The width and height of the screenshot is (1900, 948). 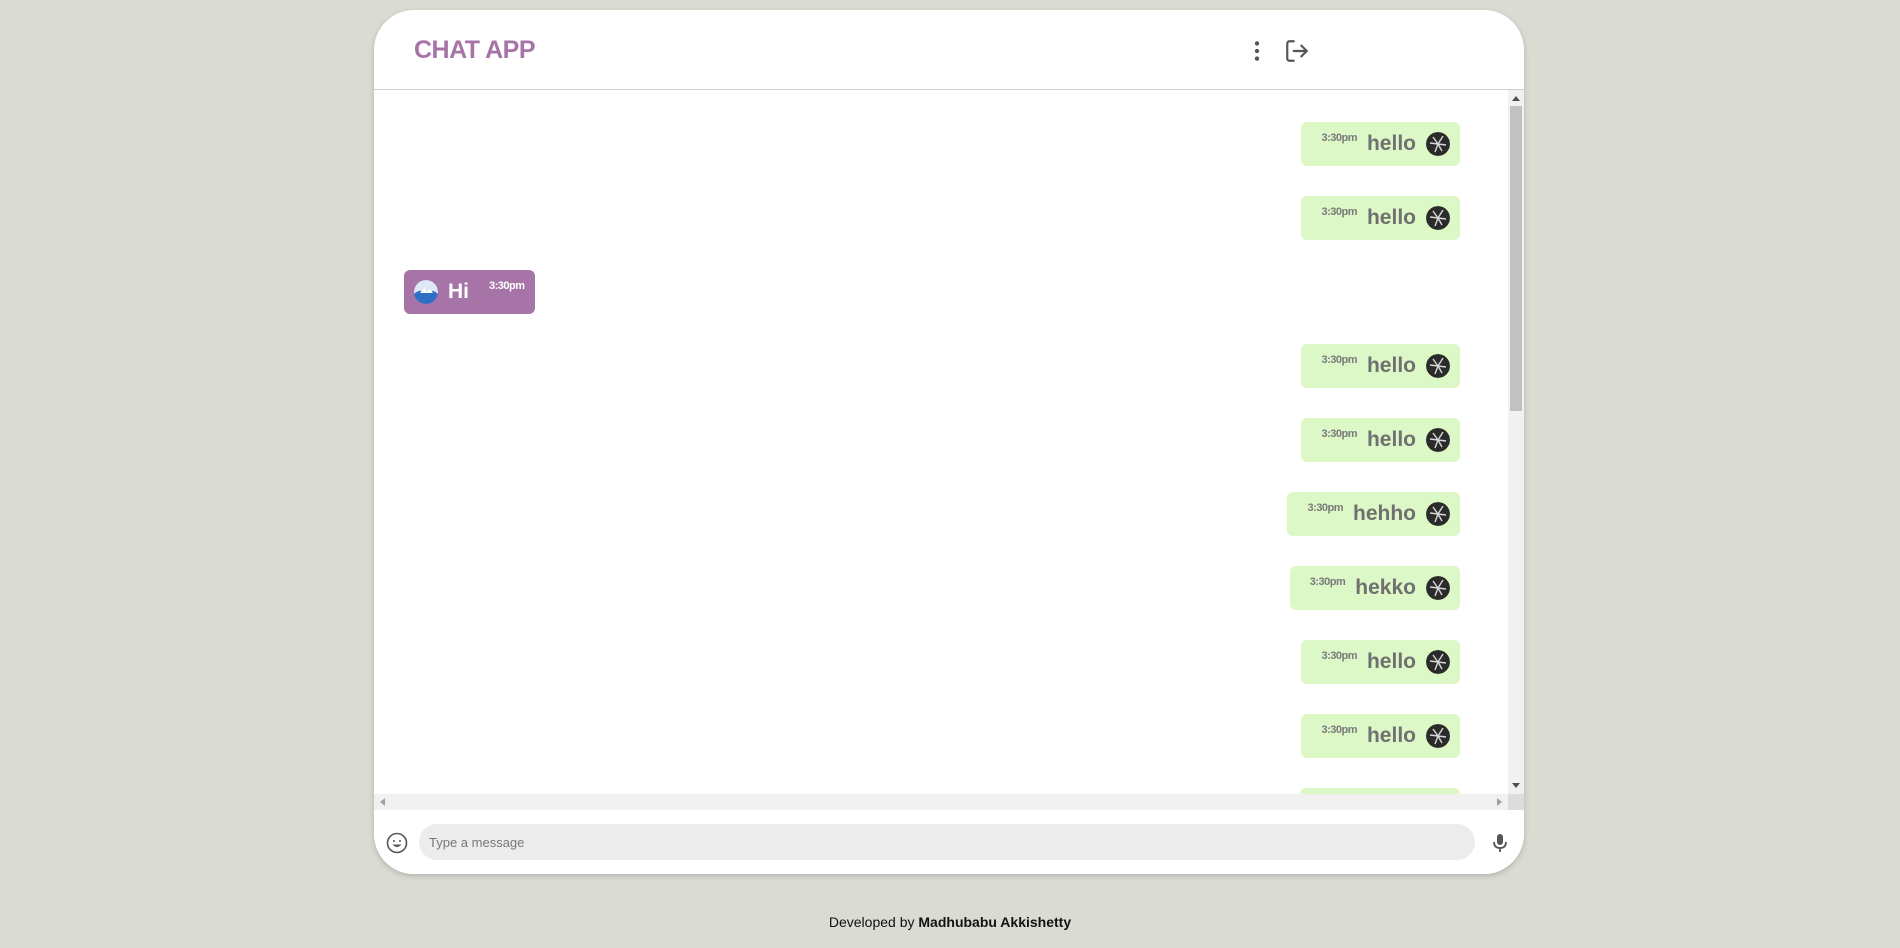 I want to click on footer-credit: Developed by Madhubabu Akkishetty, so click(x=950, y=922).